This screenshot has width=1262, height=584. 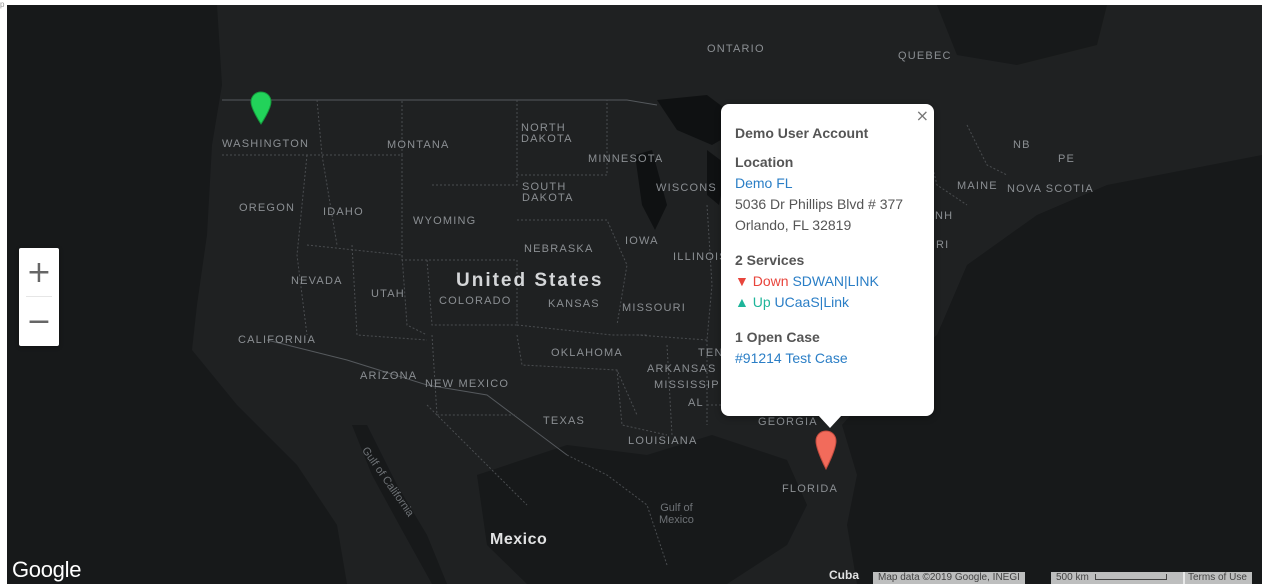 What do you see at coordinates (1022, 145) in the screenshot?
I see `label-nb: NB` at bounding box center [1022, 145].